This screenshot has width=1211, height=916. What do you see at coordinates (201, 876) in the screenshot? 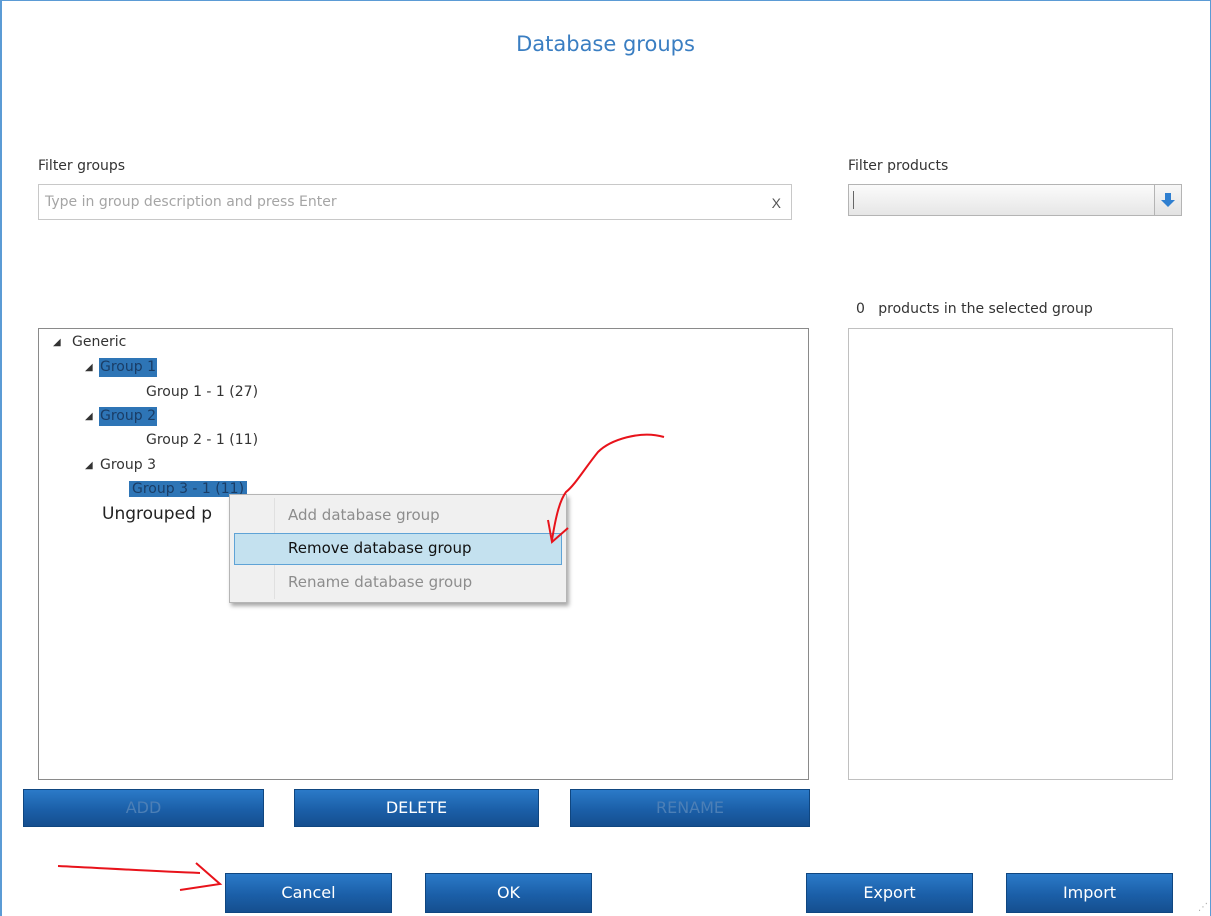
I see `annotation-arrowhead-cancel` at bounding box center [201, 876].